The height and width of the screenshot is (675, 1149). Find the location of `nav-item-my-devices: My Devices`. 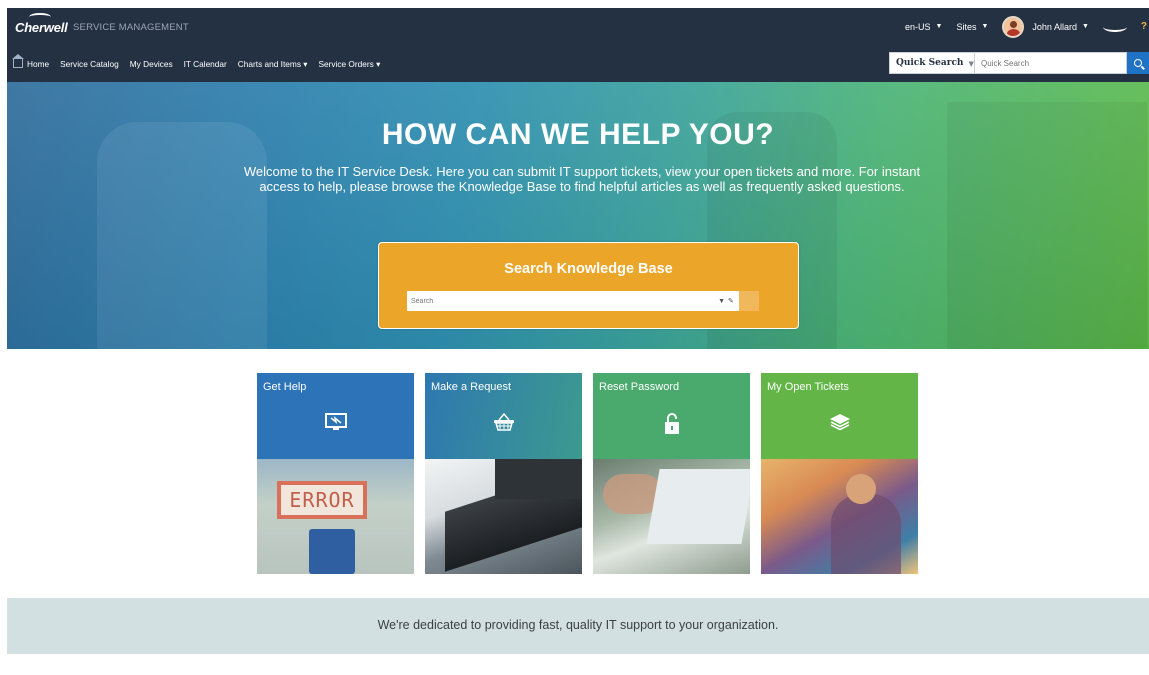

nav-item-my-devices: My Devices is located at coordinates (151, 64).